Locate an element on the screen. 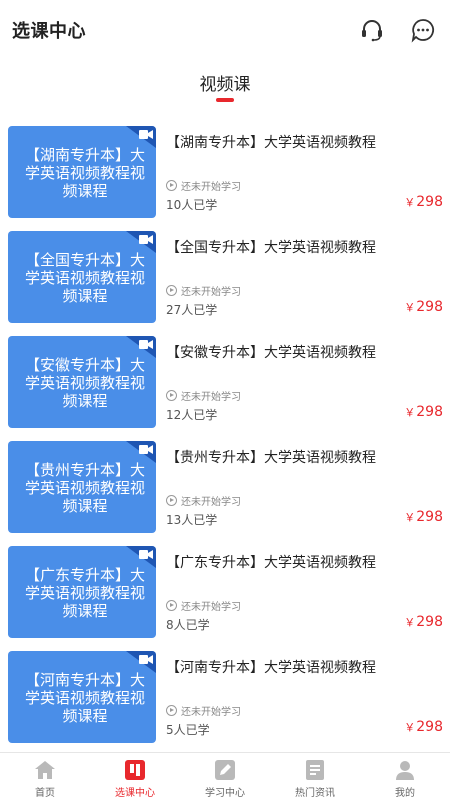  nav-item-home: 首页 is located at coordinates (45, 776).